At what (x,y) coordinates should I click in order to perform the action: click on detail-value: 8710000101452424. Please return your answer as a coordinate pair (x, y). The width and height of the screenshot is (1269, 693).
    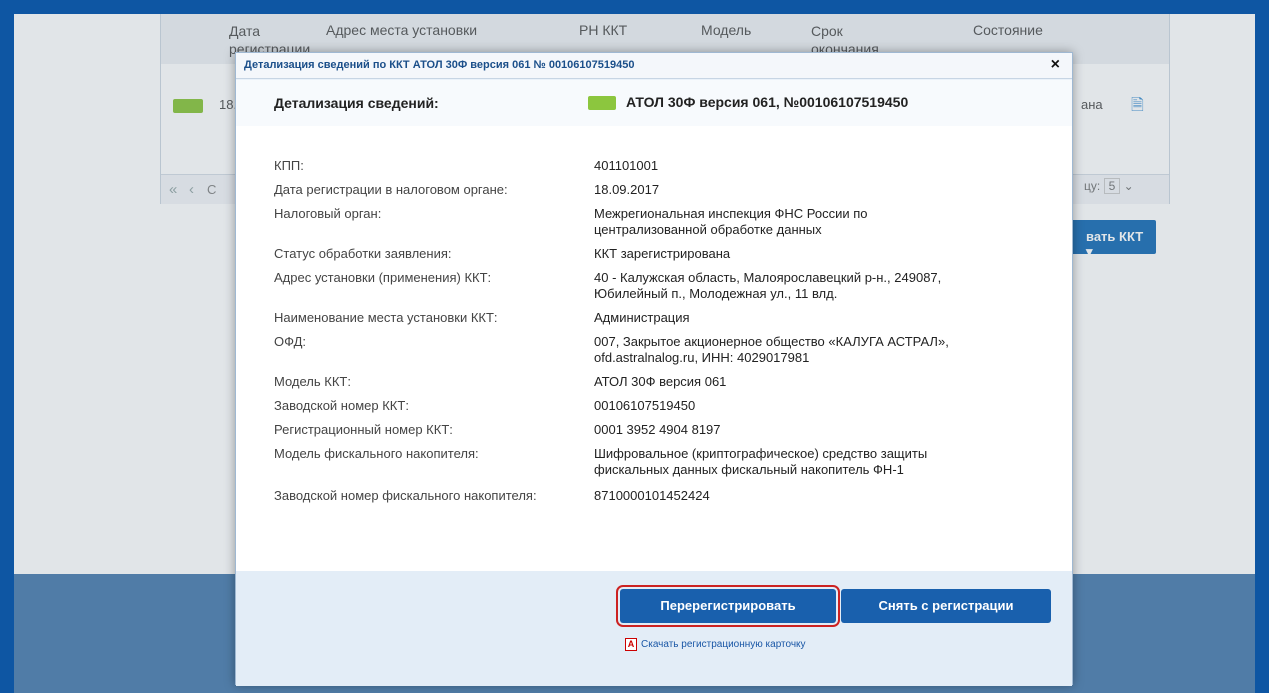
    Looking at the image, I should click on (652, 495).